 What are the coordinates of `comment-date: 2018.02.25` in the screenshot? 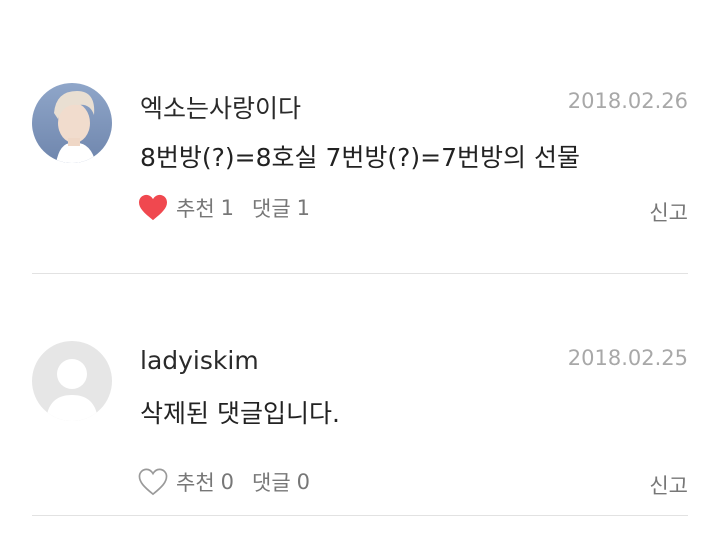 It's located at (627, 358).